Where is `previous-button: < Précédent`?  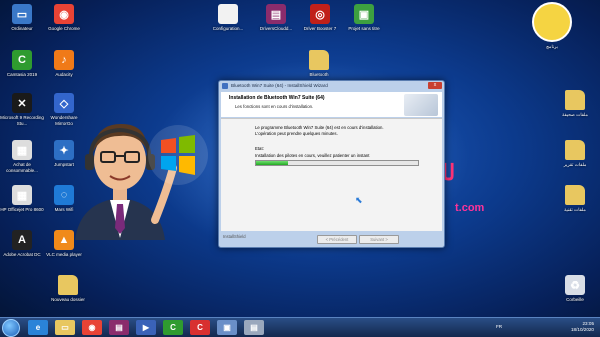
previous-button: < Précédent is located at coordinates (337, 239).